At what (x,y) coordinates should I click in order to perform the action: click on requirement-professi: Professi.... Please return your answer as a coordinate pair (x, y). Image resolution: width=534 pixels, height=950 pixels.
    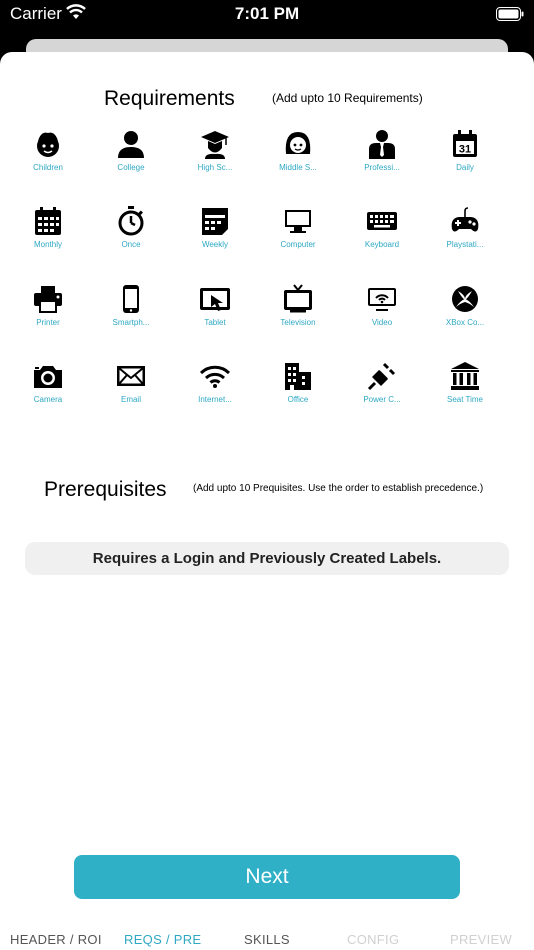
    Looking at the image, I should click on (382, 155).